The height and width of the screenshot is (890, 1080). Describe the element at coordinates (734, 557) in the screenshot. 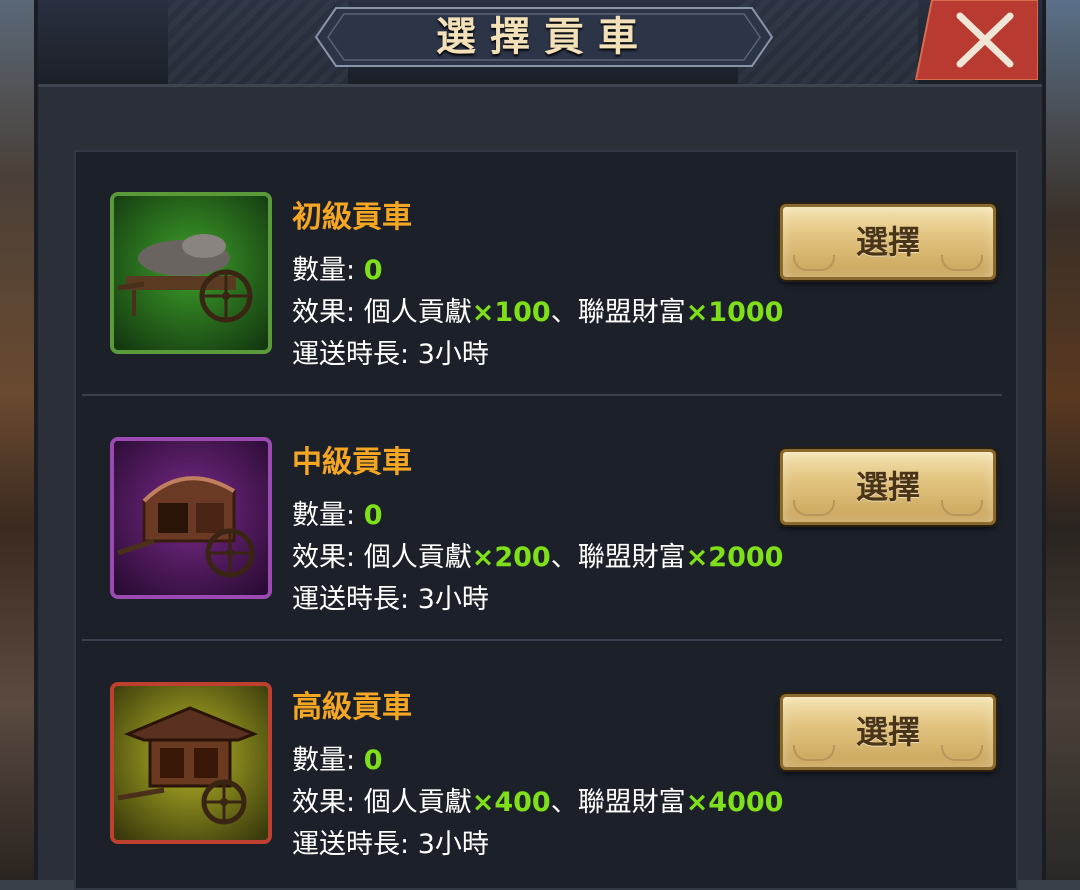

I see `wealth-value: ×2000` at that location.